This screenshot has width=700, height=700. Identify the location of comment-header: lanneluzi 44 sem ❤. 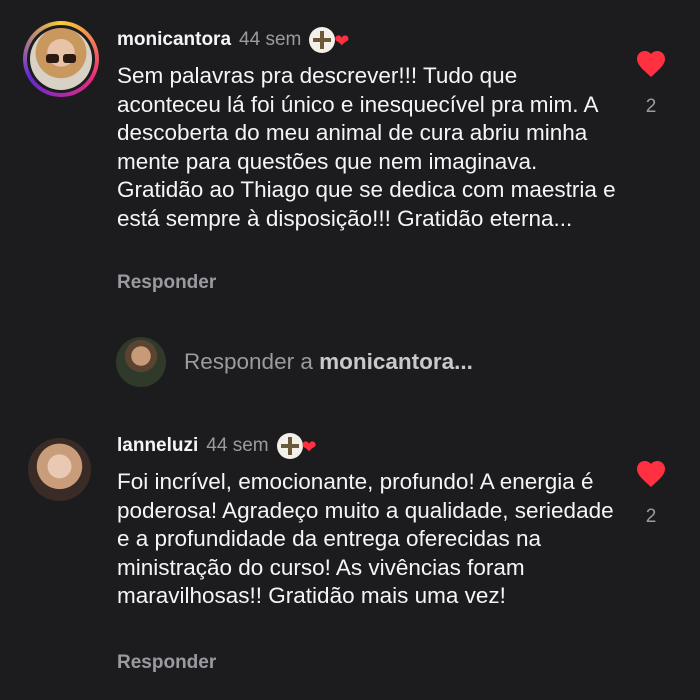
(217, 446).